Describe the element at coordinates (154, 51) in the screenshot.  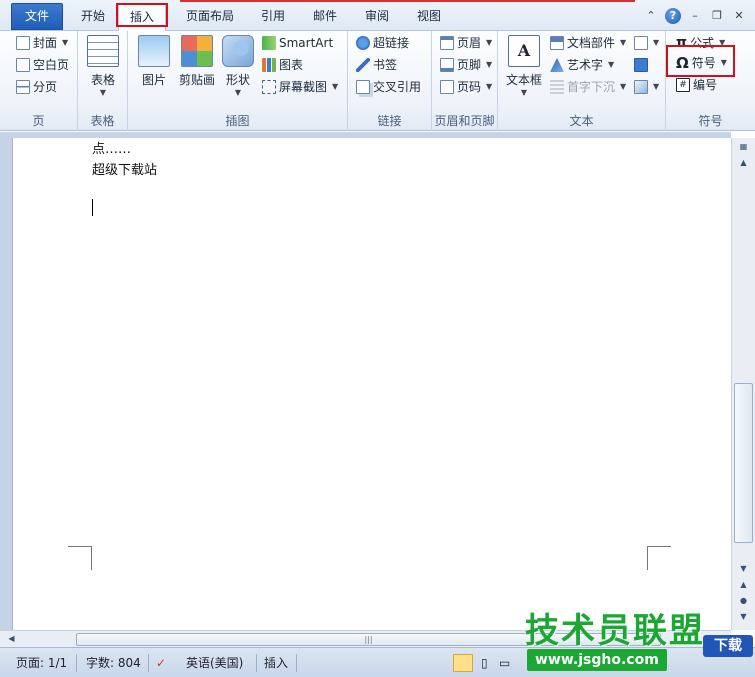
I see `picture-icon` at that location.